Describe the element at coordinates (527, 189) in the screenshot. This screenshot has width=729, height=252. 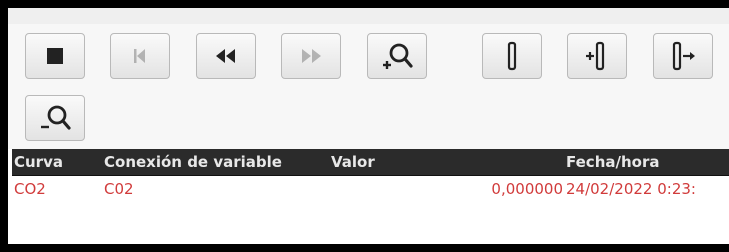
I see `cell-valor: 0,000000` at that location.